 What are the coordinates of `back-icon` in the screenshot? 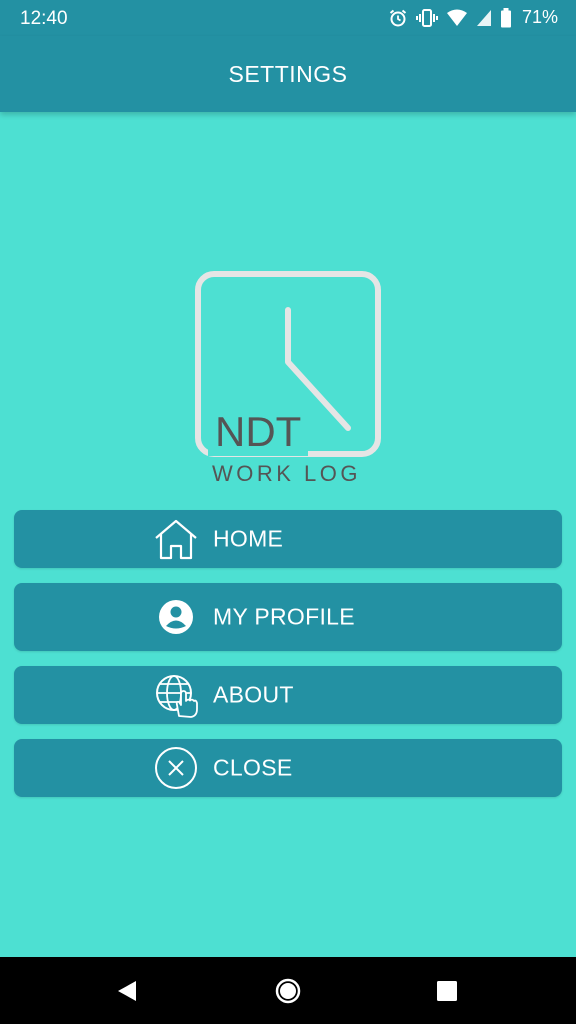 It's located at (128, 991).